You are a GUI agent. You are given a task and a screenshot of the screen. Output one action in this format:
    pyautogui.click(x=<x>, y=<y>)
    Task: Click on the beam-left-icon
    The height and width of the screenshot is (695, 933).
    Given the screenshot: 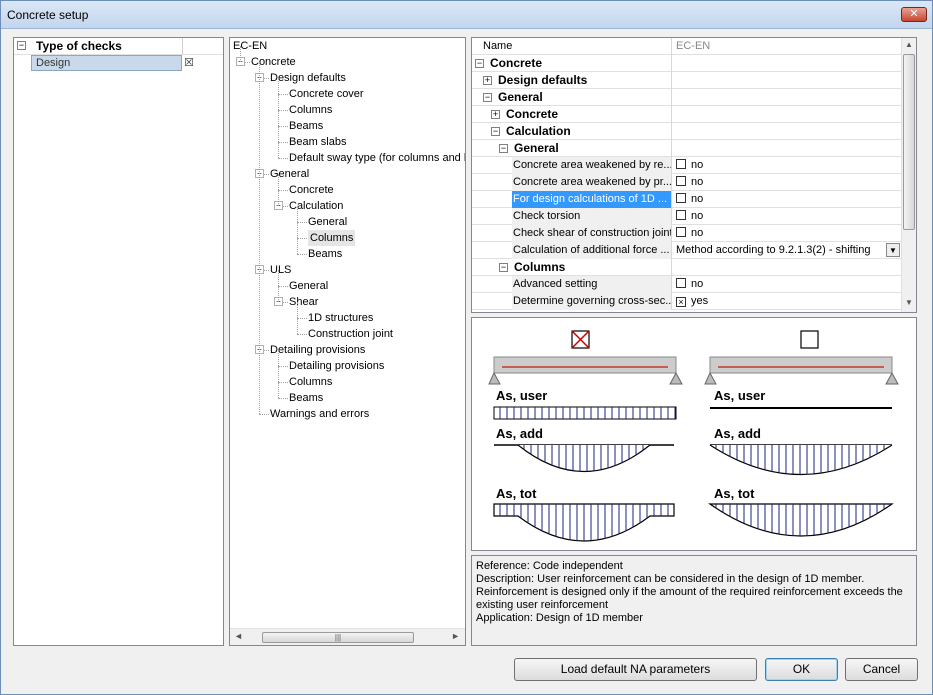 What is the action you would take?
    pyautogui.click(x=585, y=365)
    